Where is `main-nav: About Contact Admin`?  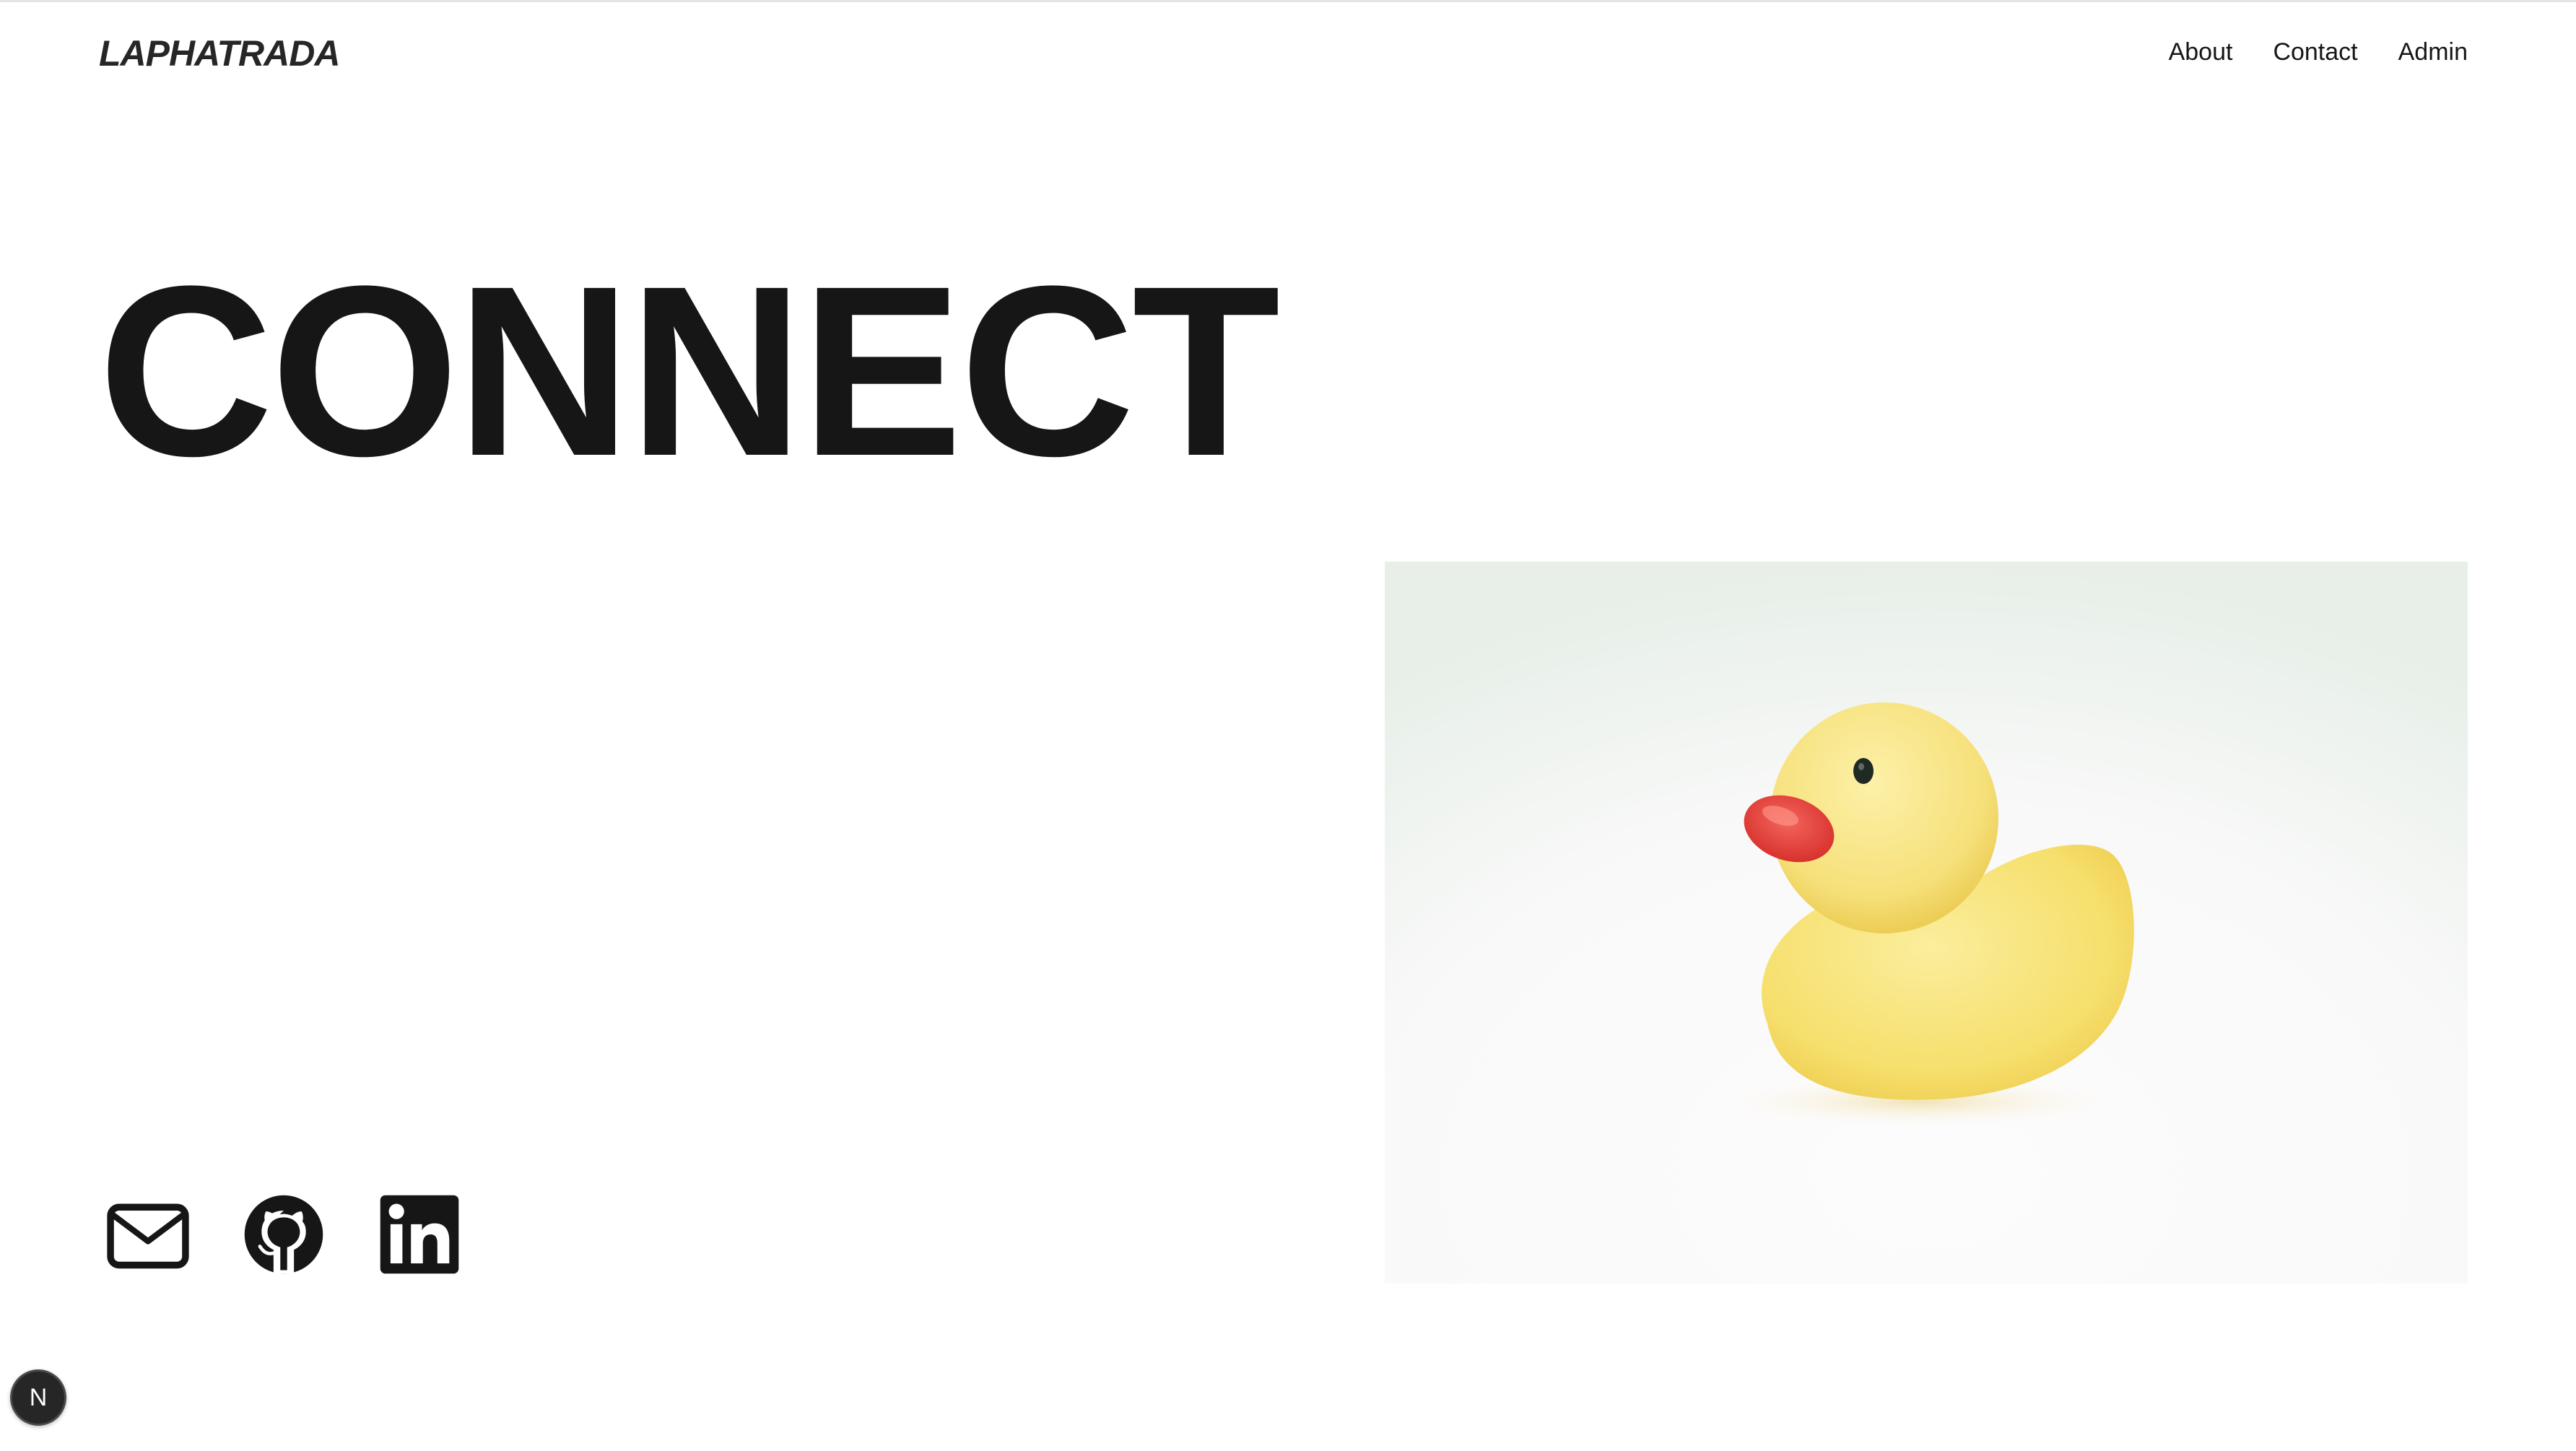 main-nav: About Contact Admin is located at coordinates (2318, 52).